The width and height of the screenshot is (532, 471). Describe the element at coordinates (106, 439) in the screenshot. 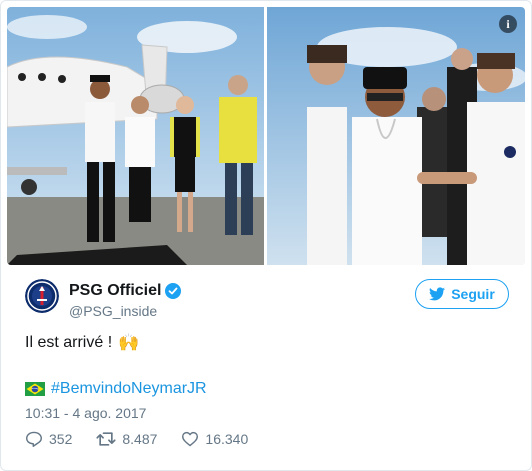

I see `retweet-icon` at that location.